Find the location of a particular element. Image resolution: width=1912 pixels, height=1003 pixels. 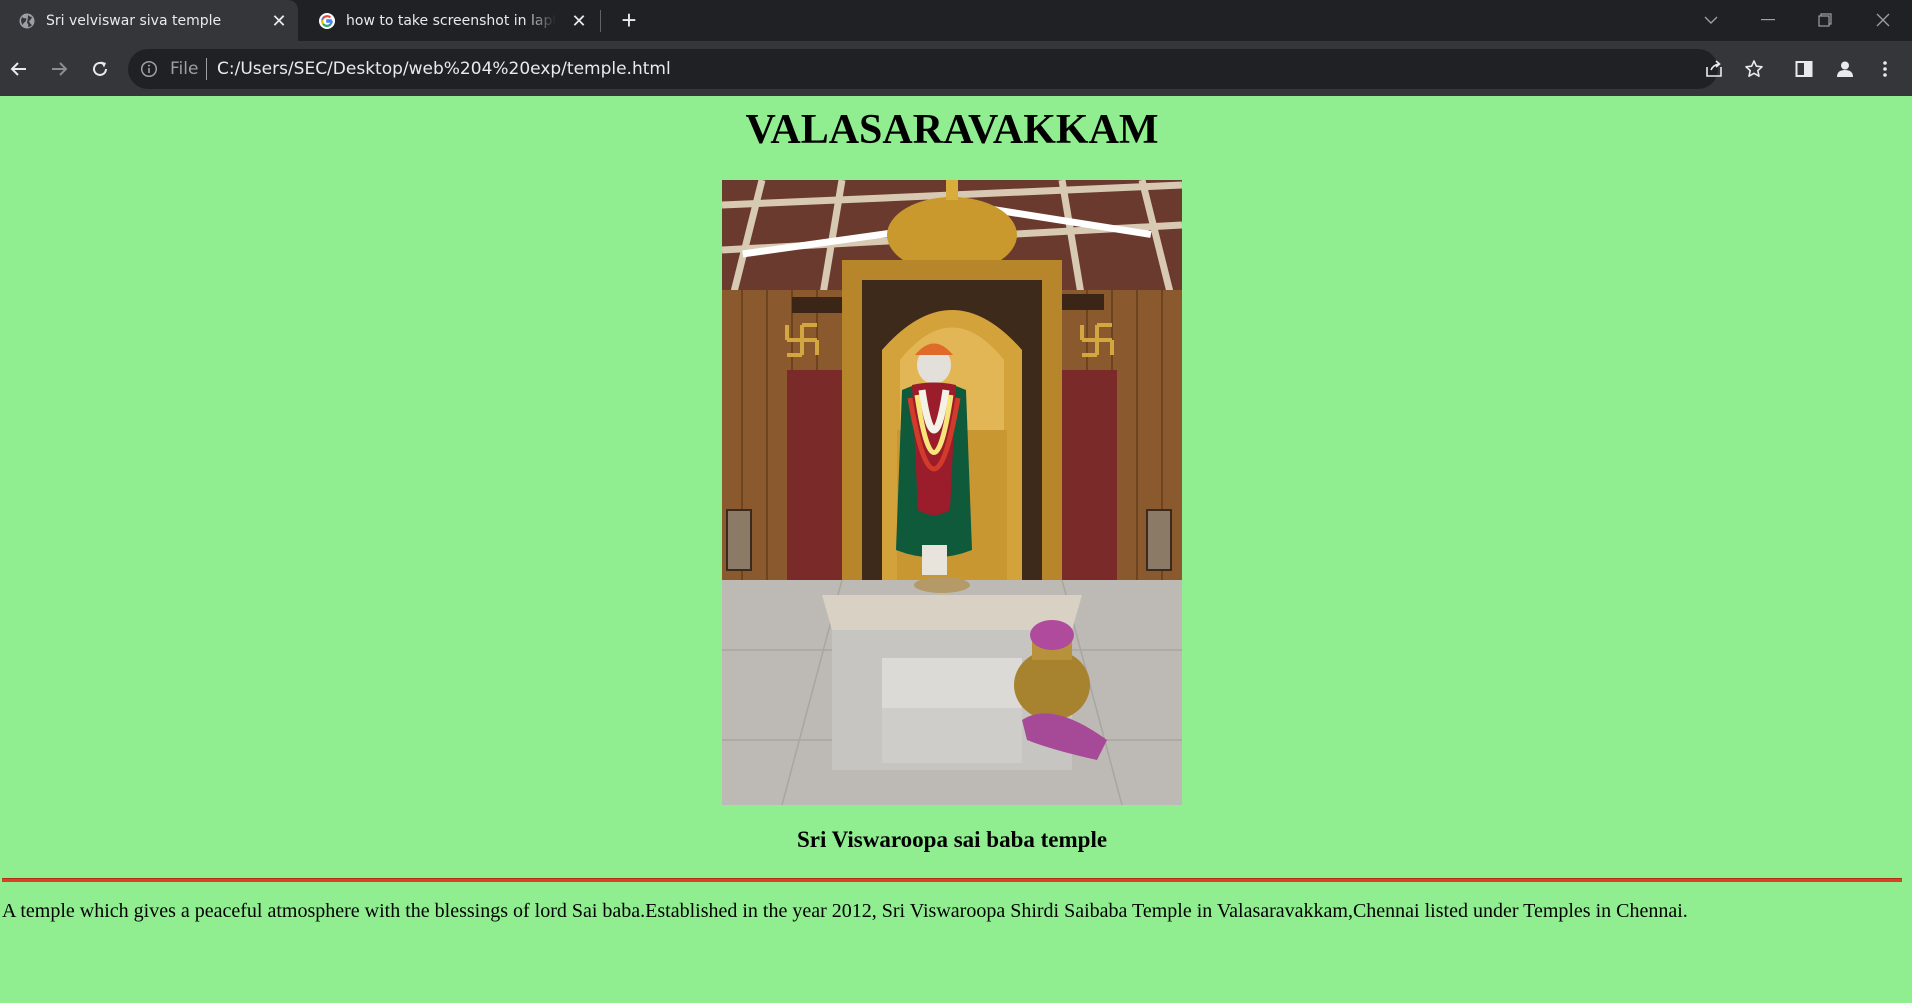

info-icon is located at coordinates (149, 69).